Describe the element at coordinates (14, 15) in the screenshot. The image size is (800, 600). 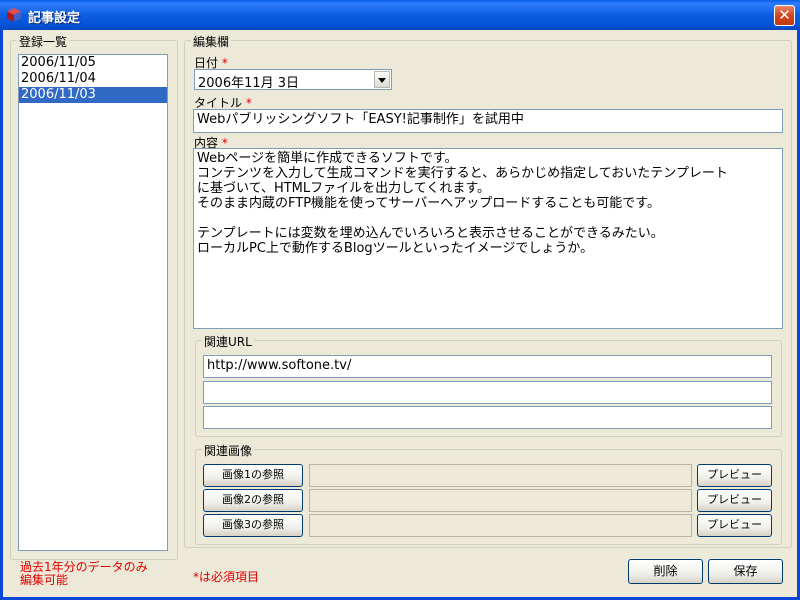
I see `app-cube-icon` at that location.